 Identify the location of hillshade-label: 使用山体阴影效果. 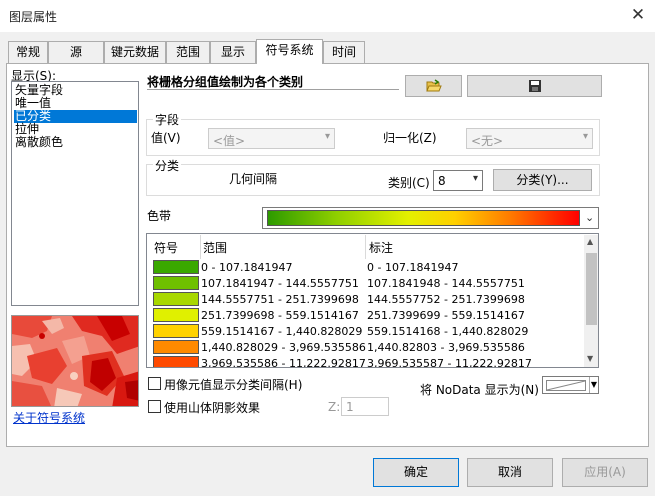
(212, 408).